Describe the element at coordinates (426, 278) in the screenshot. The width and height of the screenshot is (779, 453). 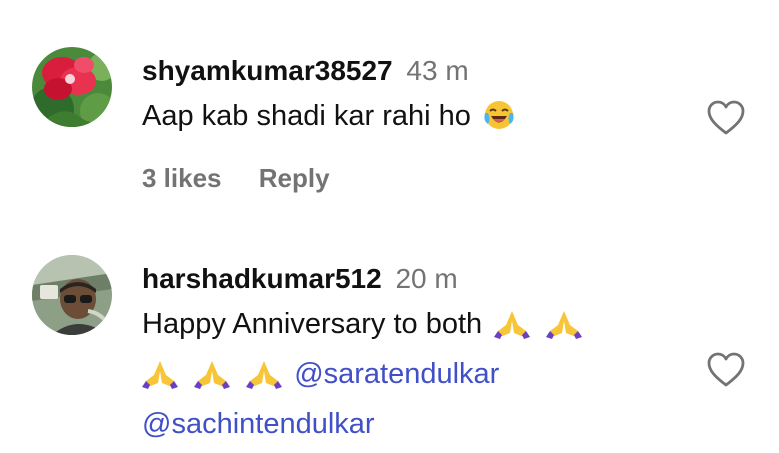
I see `comment-timestamp: 20 m` at that location.